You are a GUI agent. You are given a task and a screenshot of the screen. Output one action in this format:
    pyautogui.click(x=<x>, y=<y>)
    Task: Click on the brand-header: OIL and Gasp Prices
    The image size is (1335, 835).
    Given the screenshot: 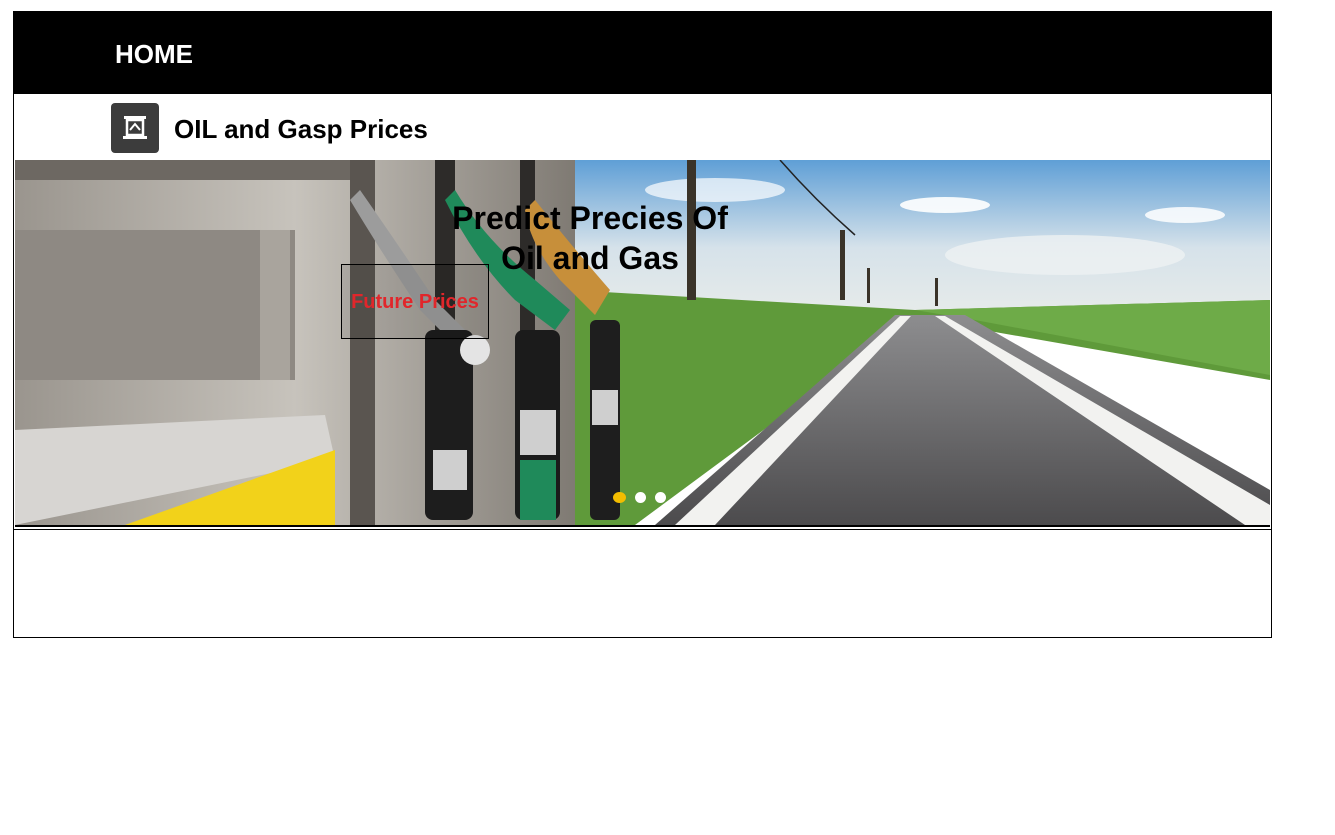 What is the action you would take?
    pyautogui.click(x=642, y=127)
    